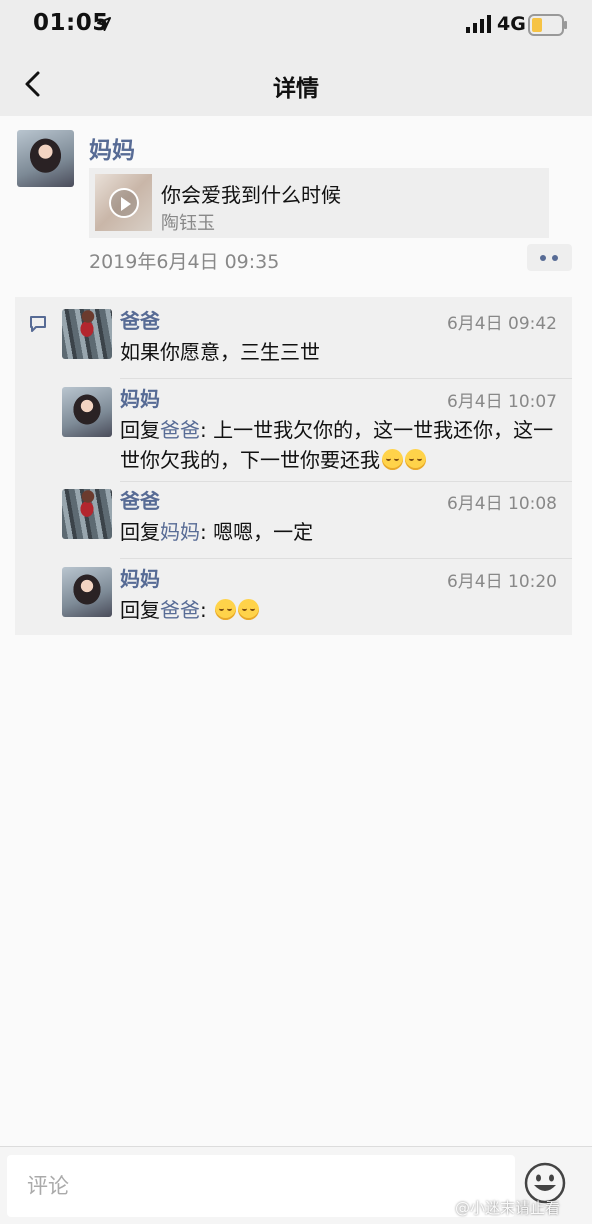  Describe the element at coordinates (501, 402) in the screenshot. I see `comment-time: 6月4日 10:07` at that location.